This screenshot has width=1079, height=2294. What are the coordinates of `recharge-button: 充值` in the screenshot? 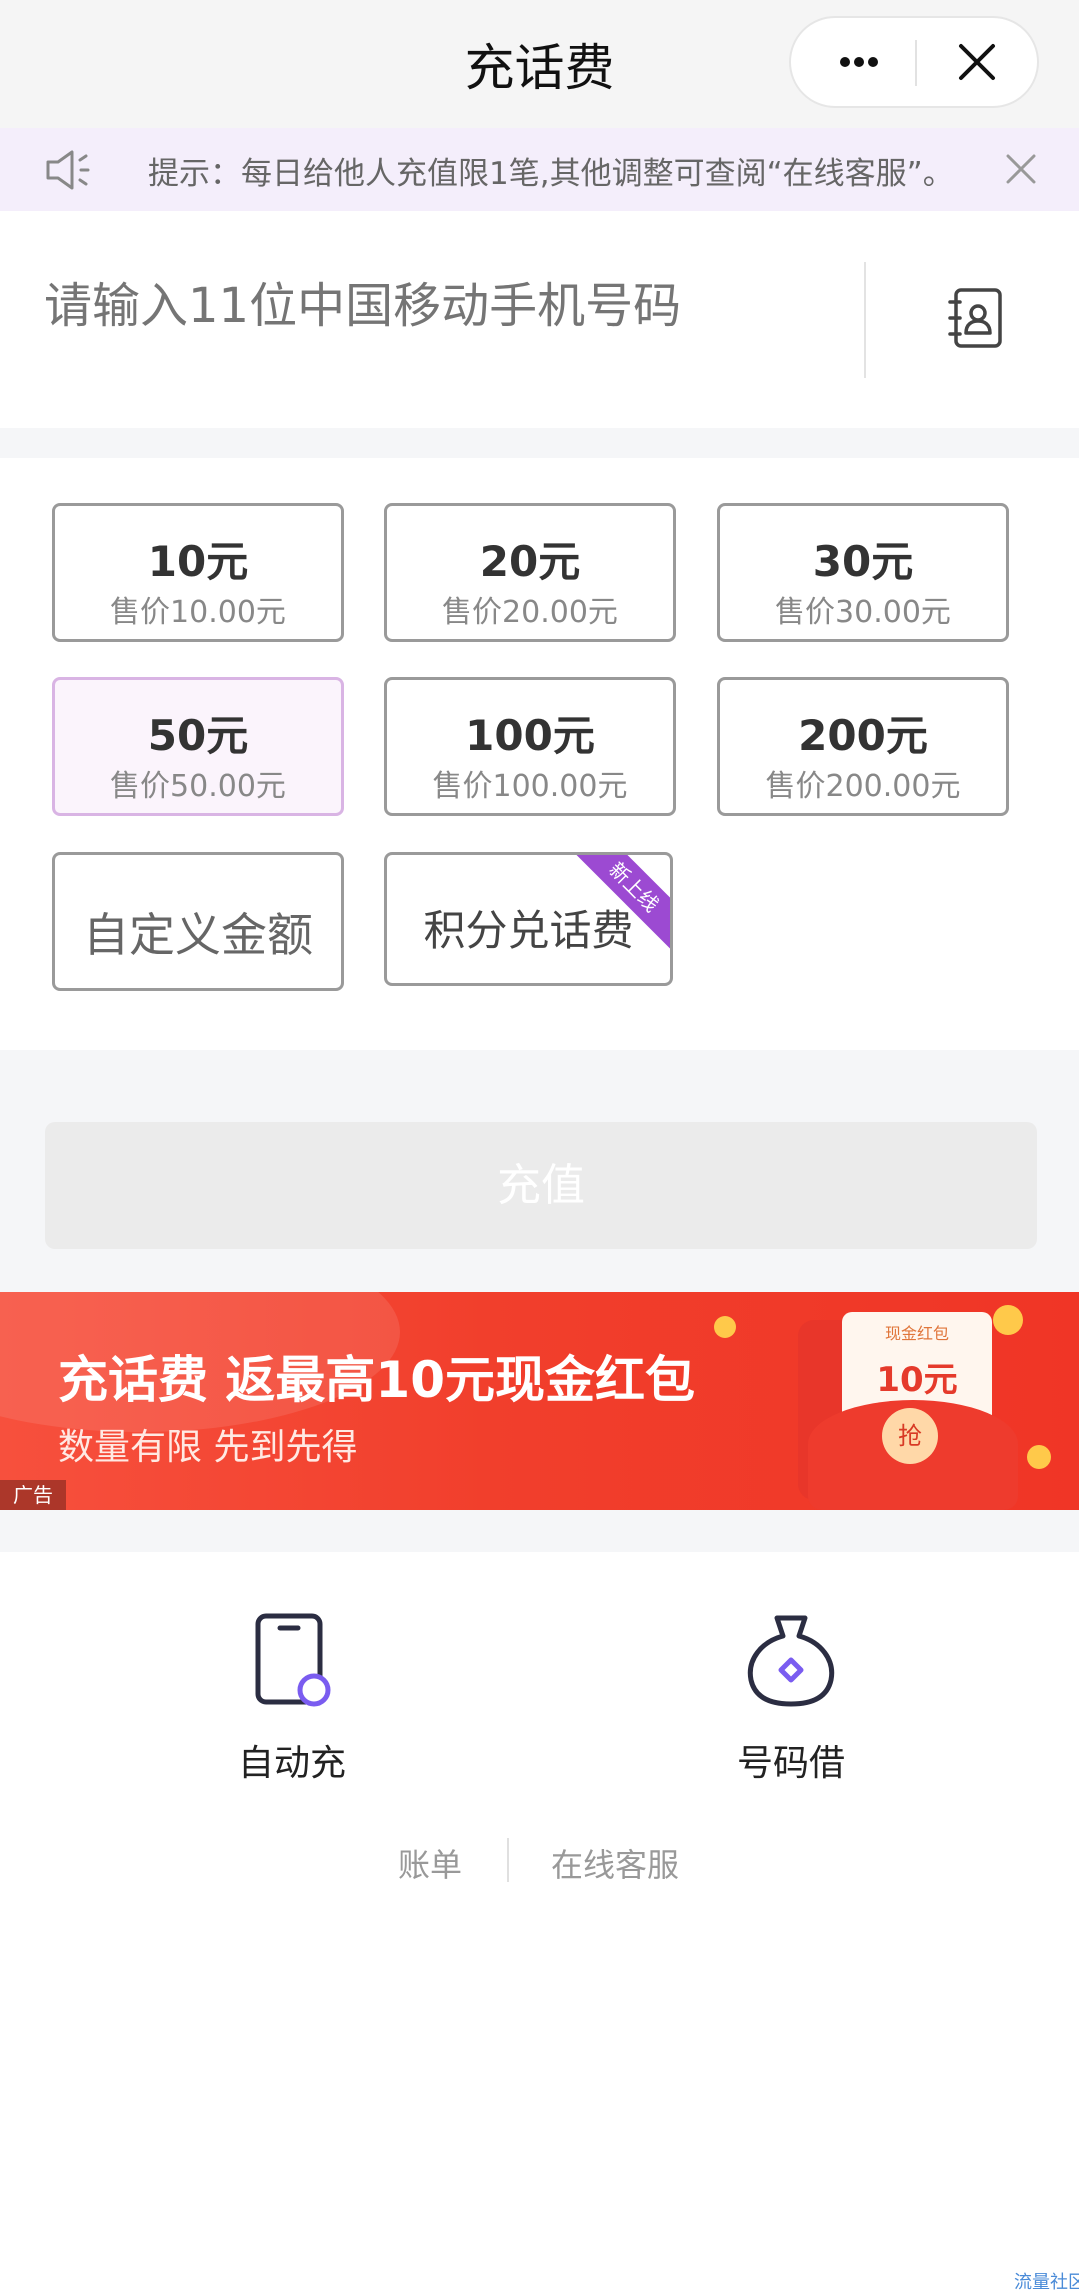 It's located at (541, 1185).